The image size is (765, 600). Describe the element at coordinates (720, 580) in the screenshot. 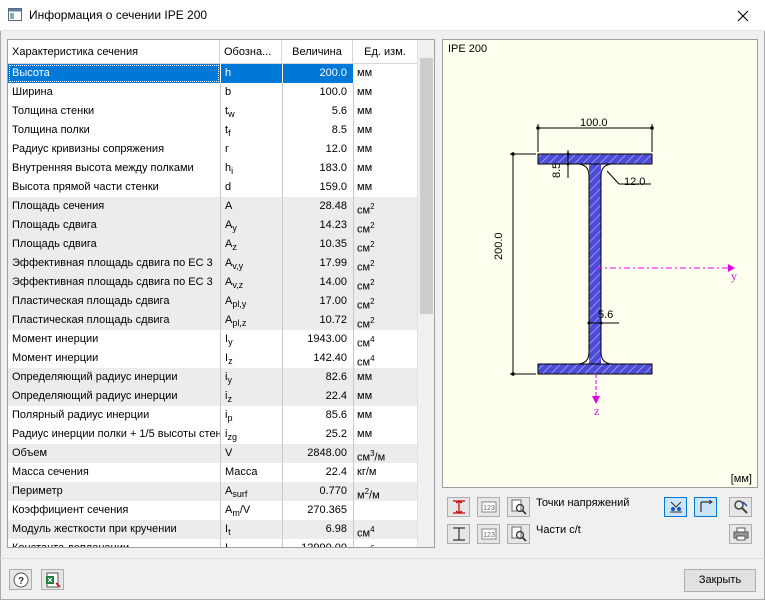

I see `close-dialog-button: Закрыть` at that location.